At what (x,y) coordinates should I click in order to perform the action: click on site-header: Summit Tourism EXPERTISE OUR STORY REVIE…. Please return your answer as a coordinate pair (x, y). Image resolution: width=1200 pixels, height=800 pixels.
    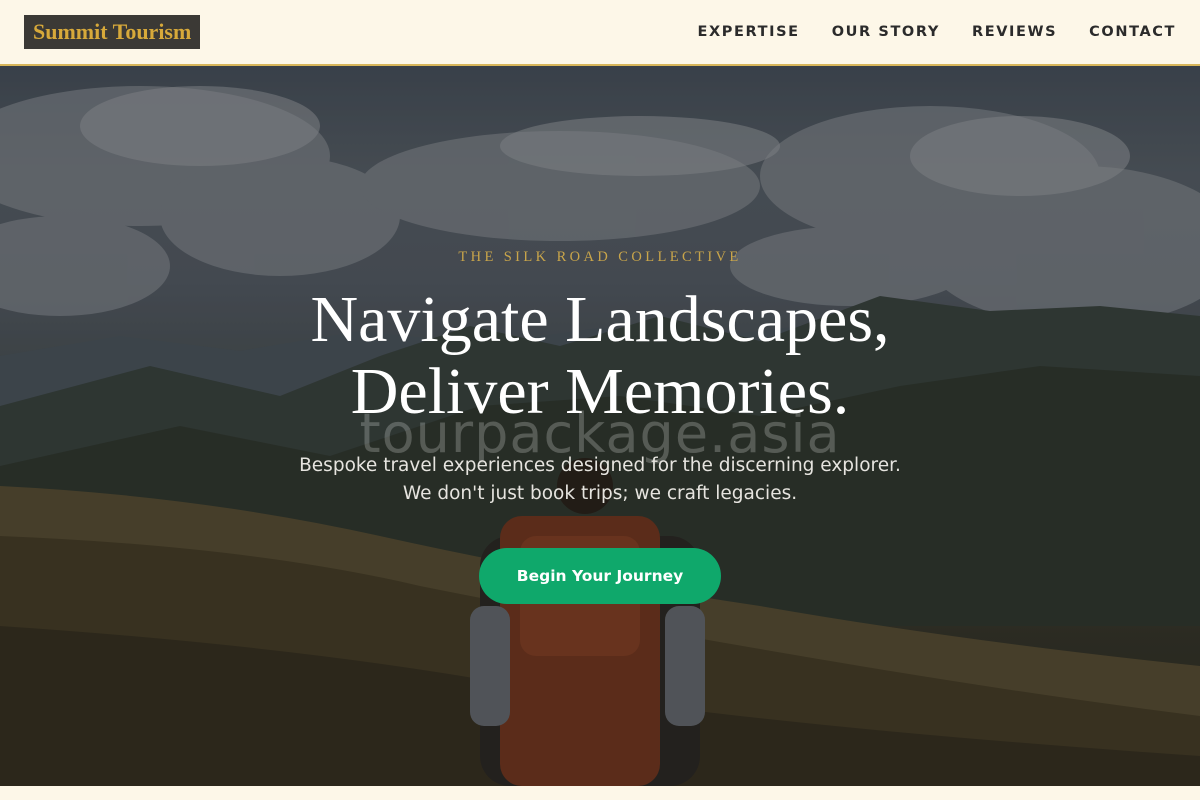
    Looking at the image, I should click on (600, 33).